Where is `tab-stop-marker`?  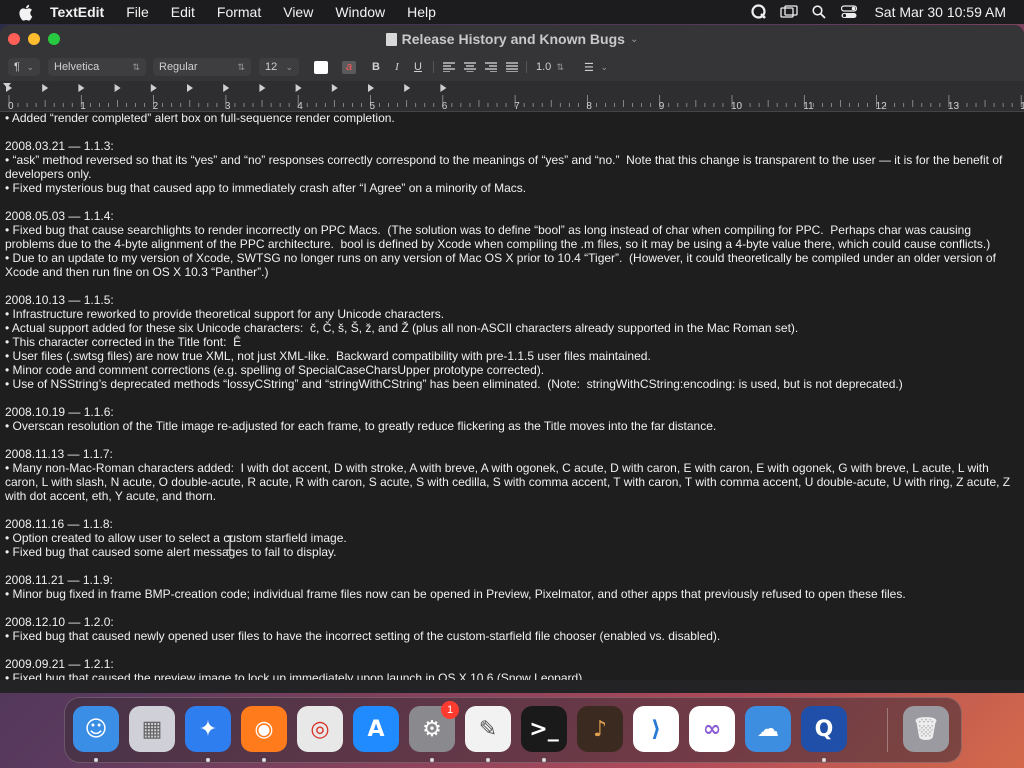
tab-stop-marker is located at coordinates (153, 88).